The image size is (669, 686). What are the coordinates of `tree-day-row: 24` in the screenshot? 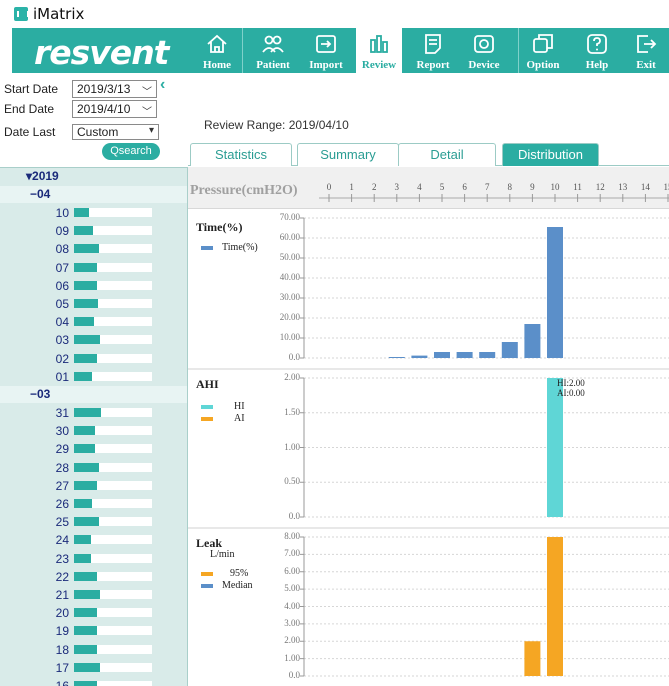 It's located at (93, 540).